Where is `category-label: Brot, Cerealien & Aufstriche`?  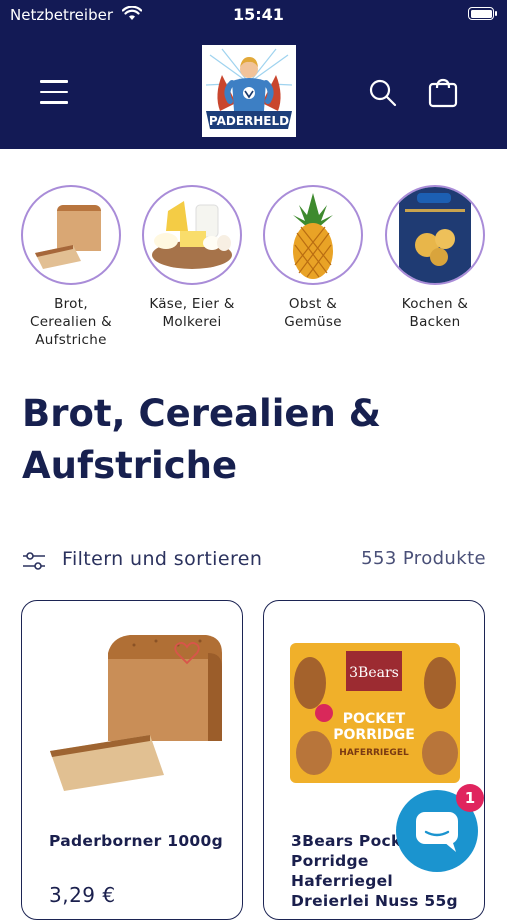 category-label: Brot, Cerealien & Aufstriche is located at coordinates (71, 322).